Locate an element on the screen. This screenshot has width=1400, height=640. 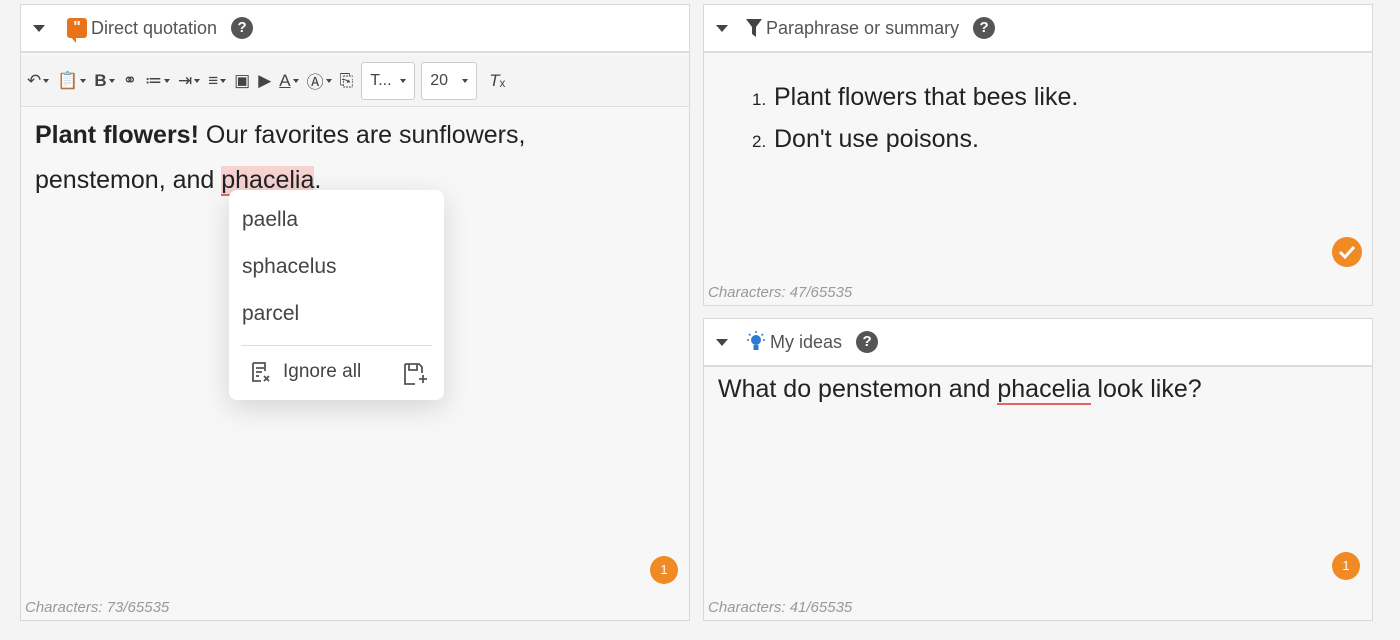
paste-icon: 📋 is located at coordinates (72, 81).